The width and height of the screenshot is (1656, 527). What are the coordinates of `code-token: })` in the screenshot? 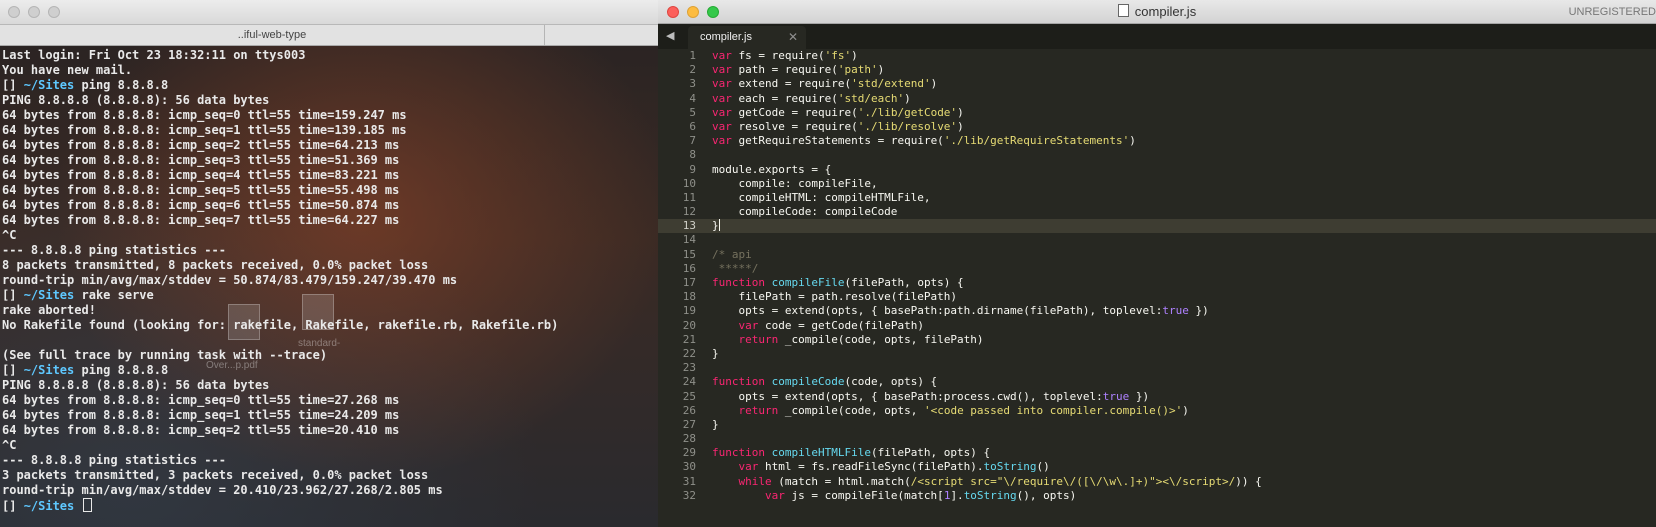 It's located at (1198, 311).